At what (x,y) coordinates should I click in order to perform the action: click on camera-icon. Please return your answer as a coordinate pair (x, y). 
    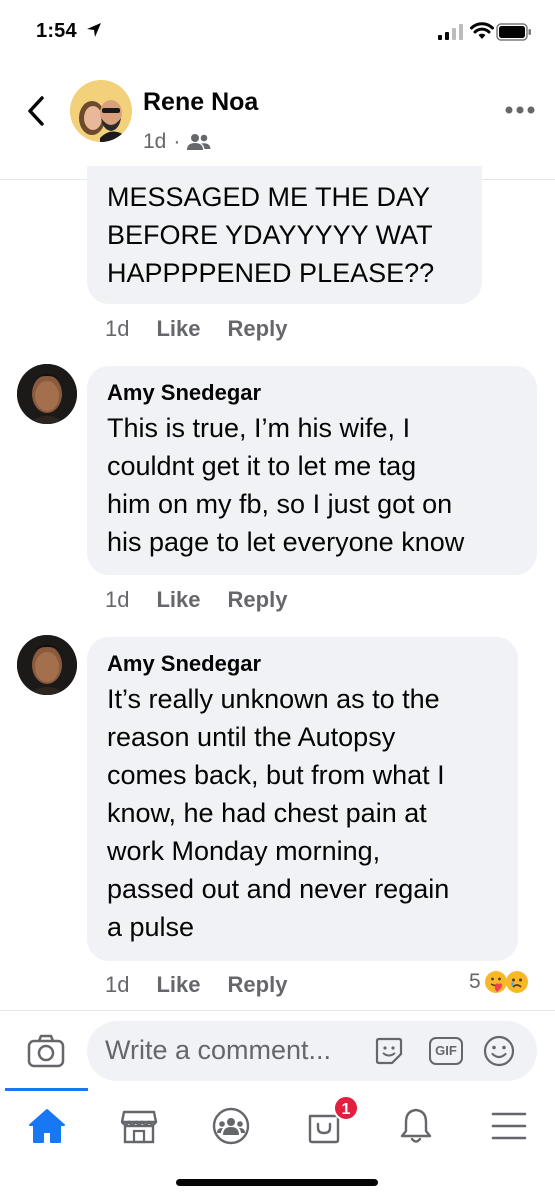
    Looking at the image, I should click on (46, 1051).